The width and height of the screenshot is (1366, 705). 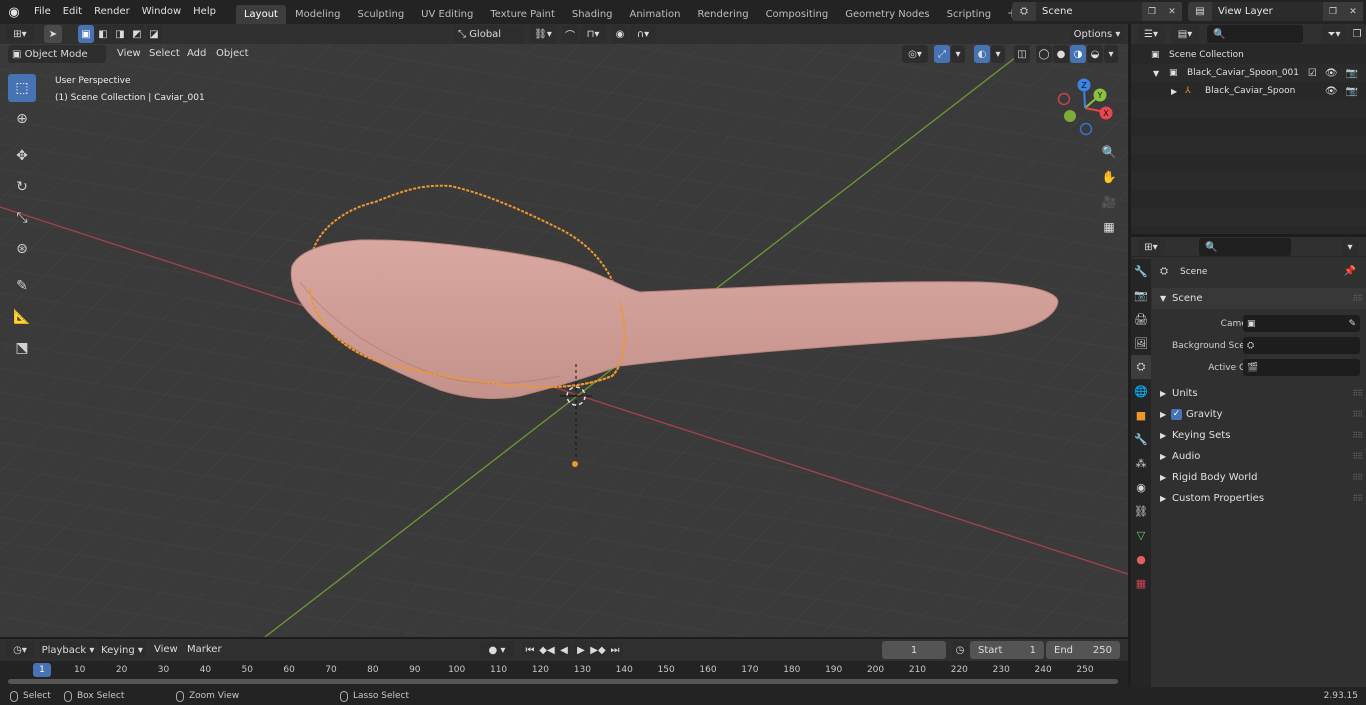 I want to click on orientation-dropdown: ⤡ Global, so click(x=489, y=34).